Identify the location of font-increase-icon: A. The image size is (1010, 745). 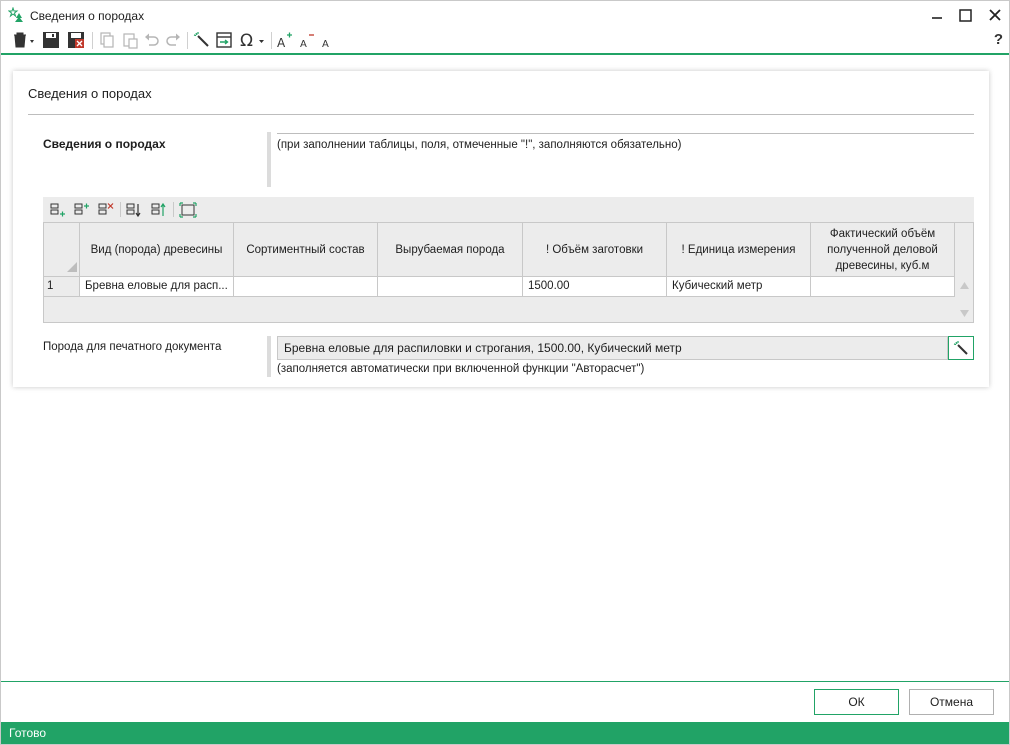
(285, 40).